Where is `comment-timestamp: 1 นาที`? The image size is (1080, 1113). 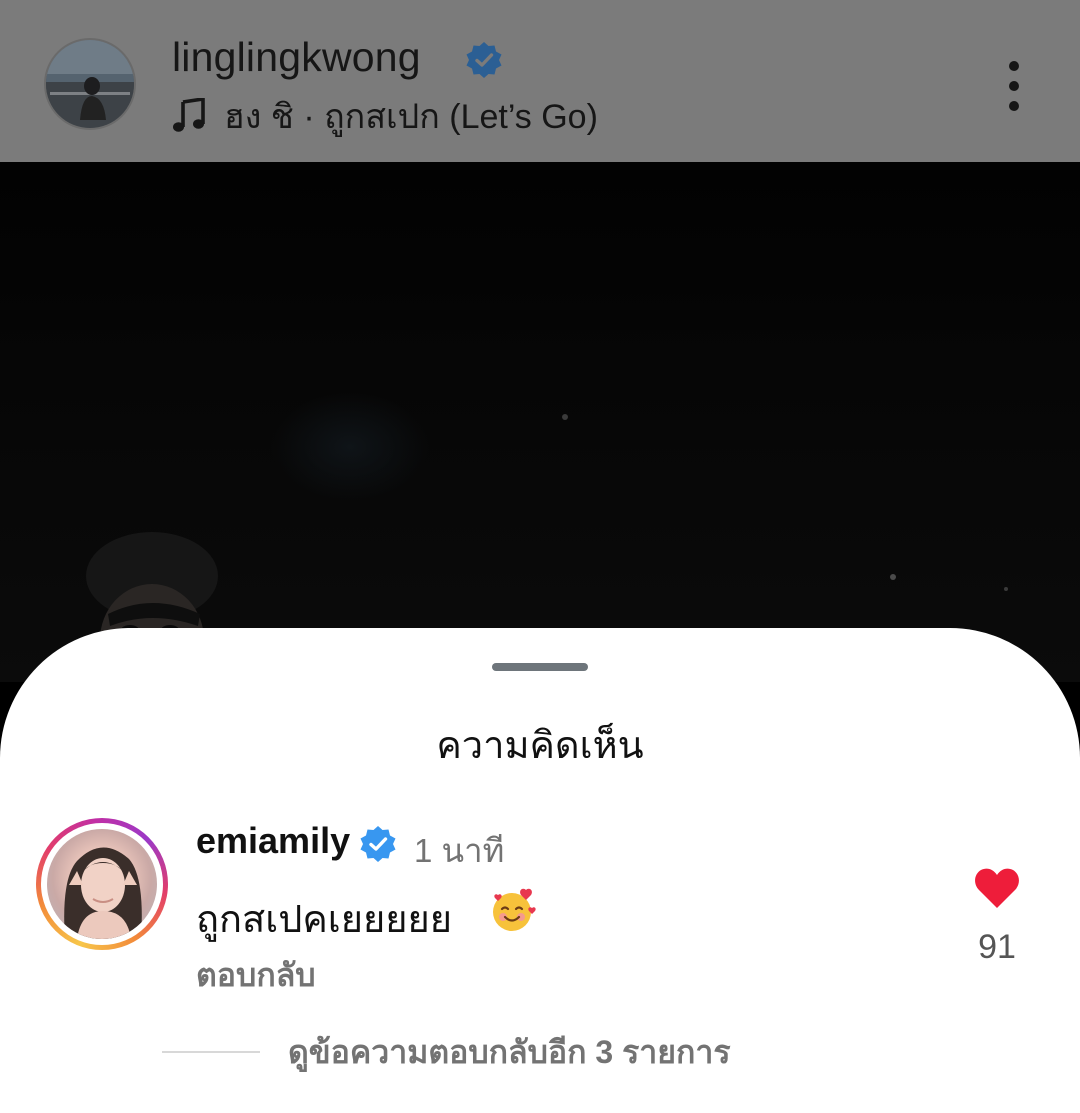
comment-timestamp: 1 นาที is located at coordinates (459, 850).